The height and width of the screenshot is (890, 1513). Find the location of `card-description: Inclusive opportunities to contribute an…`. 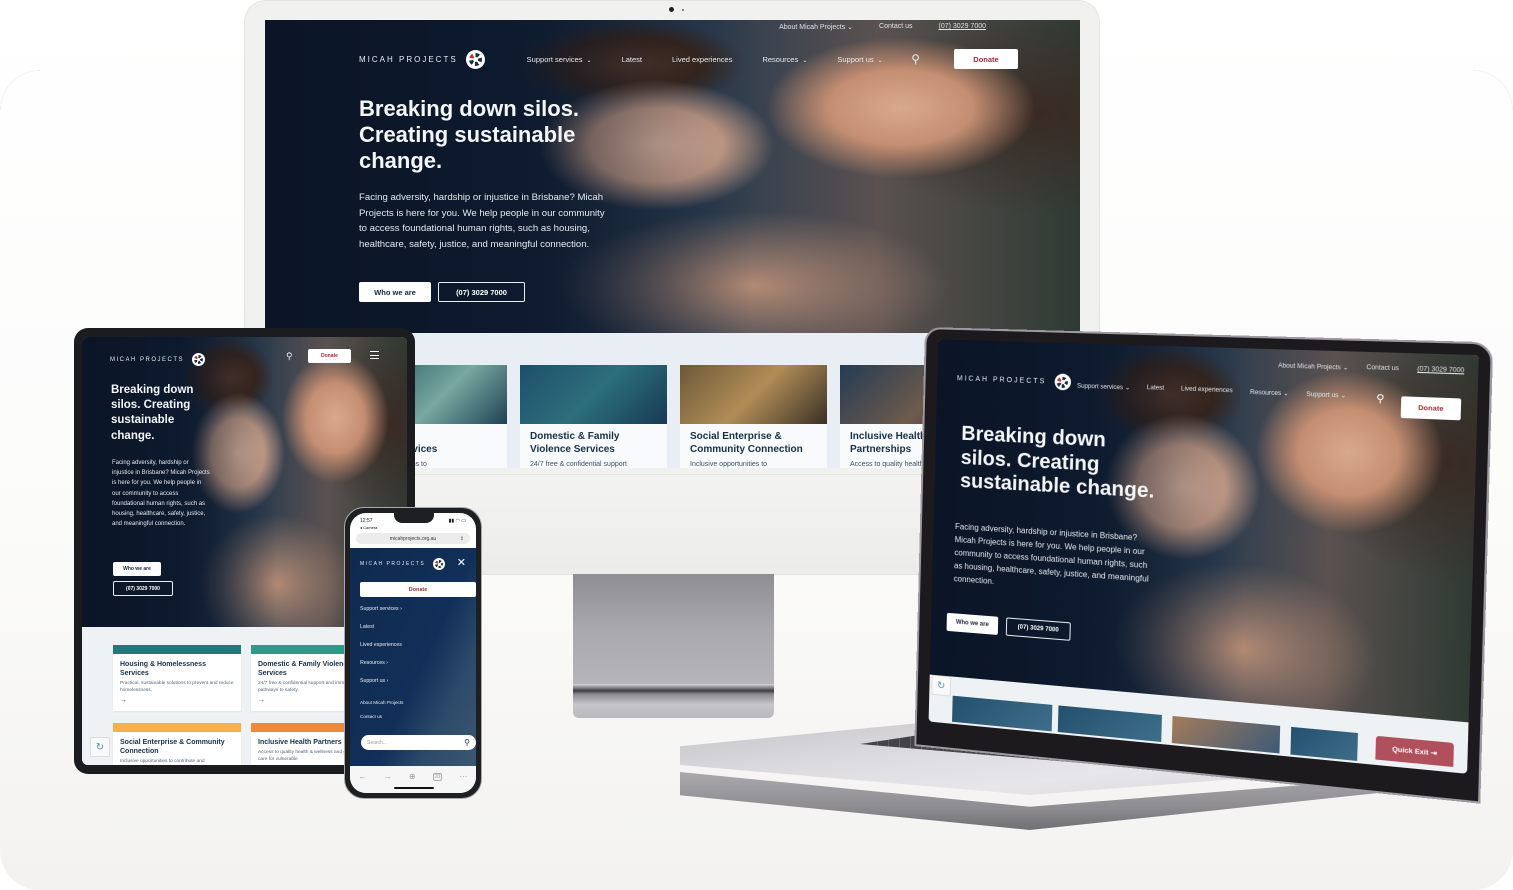

card-description: Inclusive opportunities to contribute an… is located at coordinates (162, 762).